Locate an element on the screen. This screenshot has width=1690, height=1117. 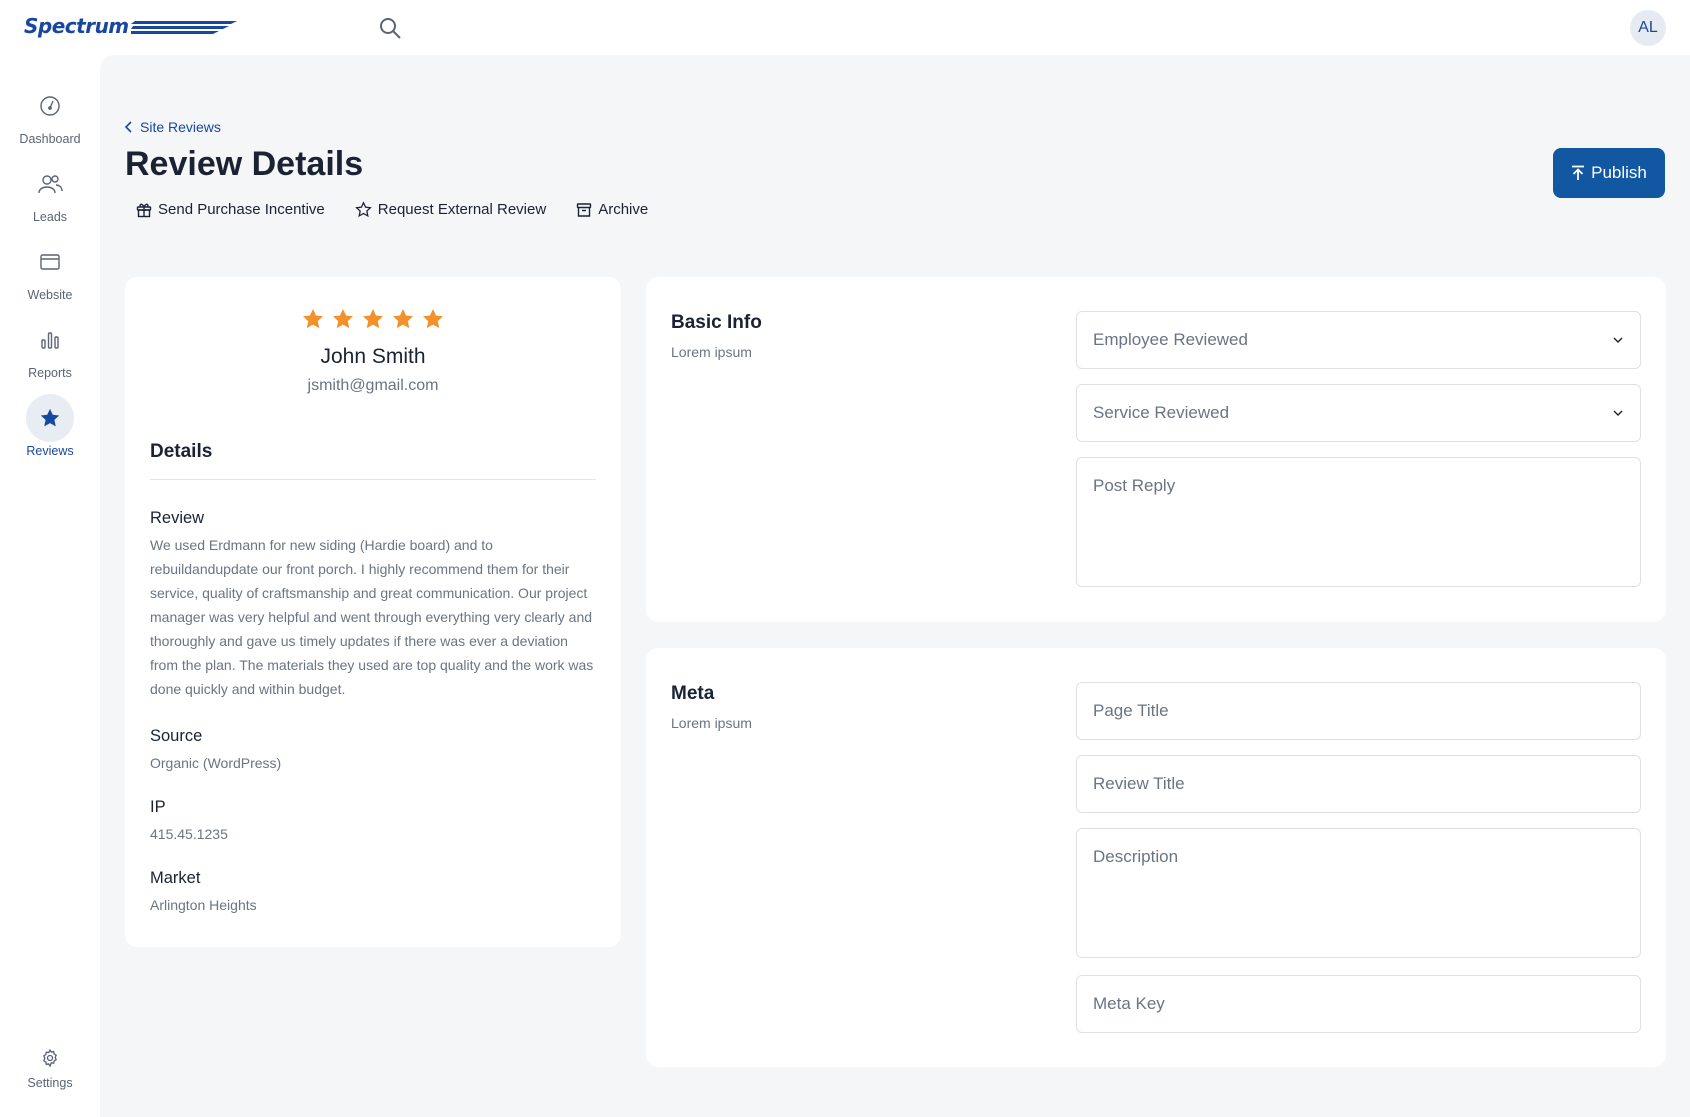
market-value: Arlington Heights is located at coordinates (203, 905).